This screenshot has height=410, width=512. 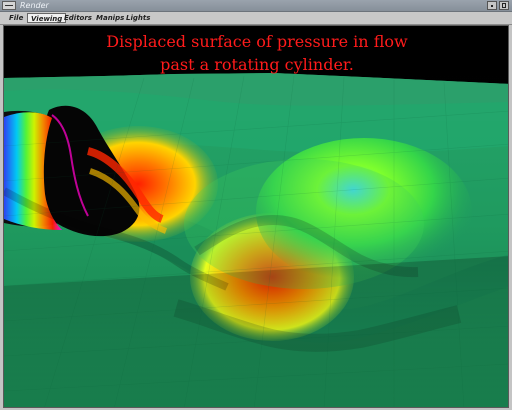 I want to click on title-bar: Render, so click(x=256, y=6).